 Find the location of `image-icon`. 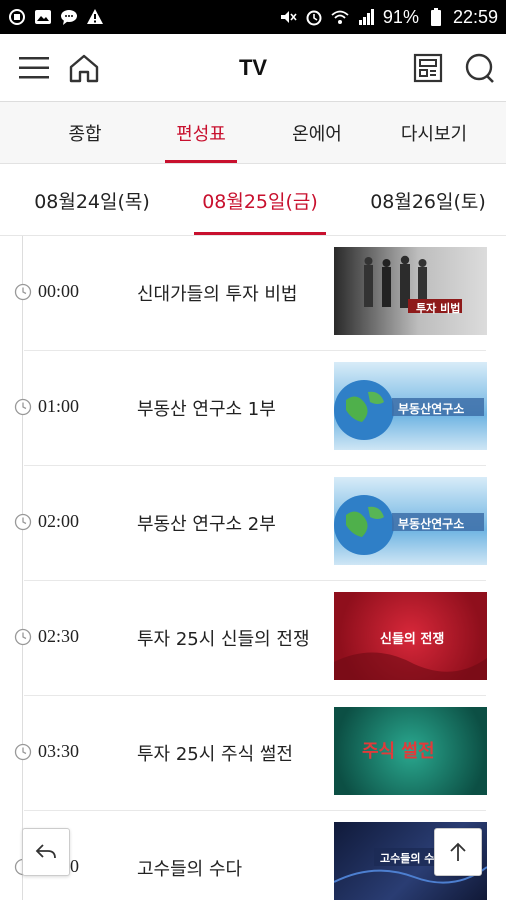

image-icon is located at coordinates (43, 17).